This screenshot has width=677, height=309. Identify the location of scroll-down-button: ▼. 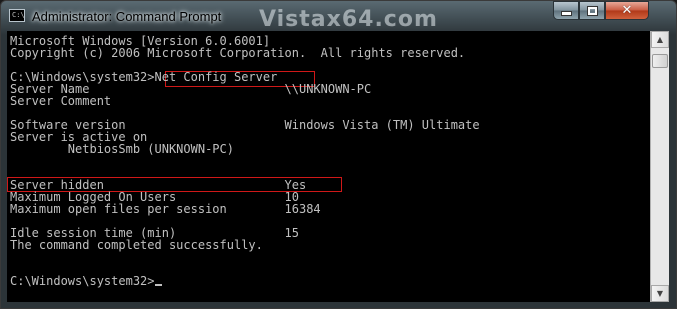
(660, 293).